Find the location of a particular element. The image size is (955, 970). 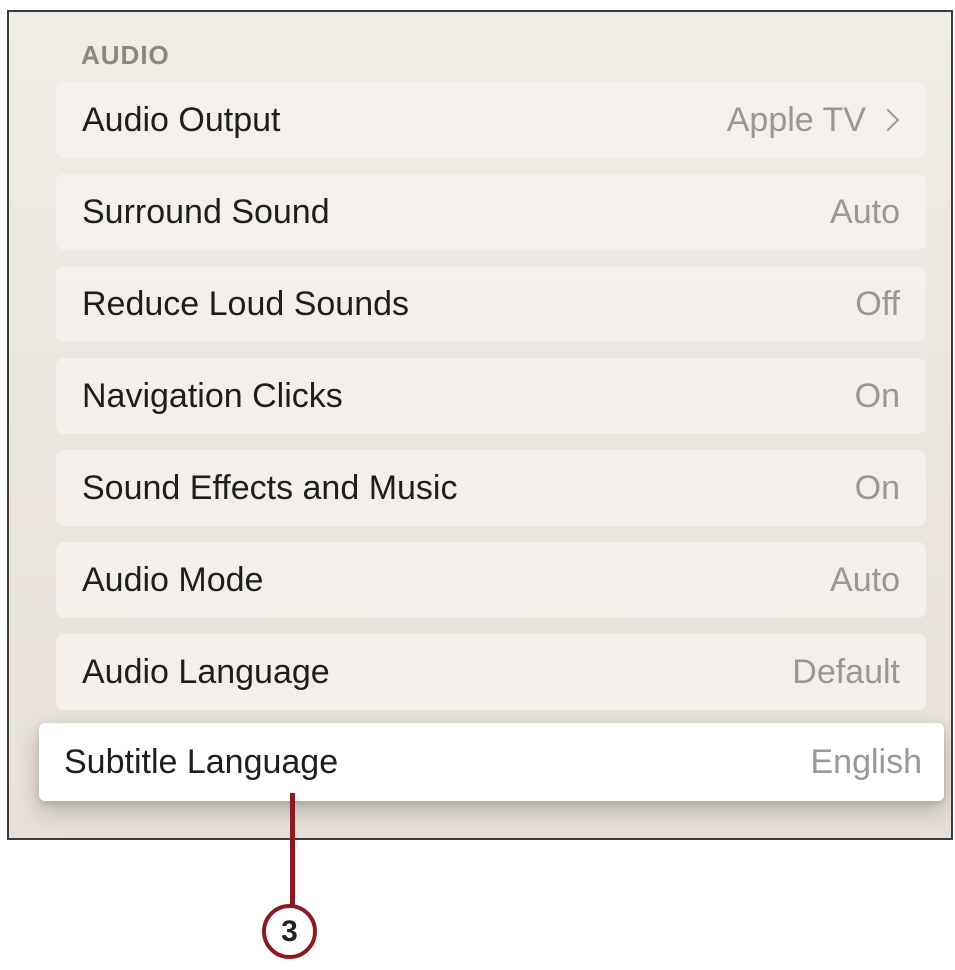

row-value: Apple TV is located at coordinates (796, 119).